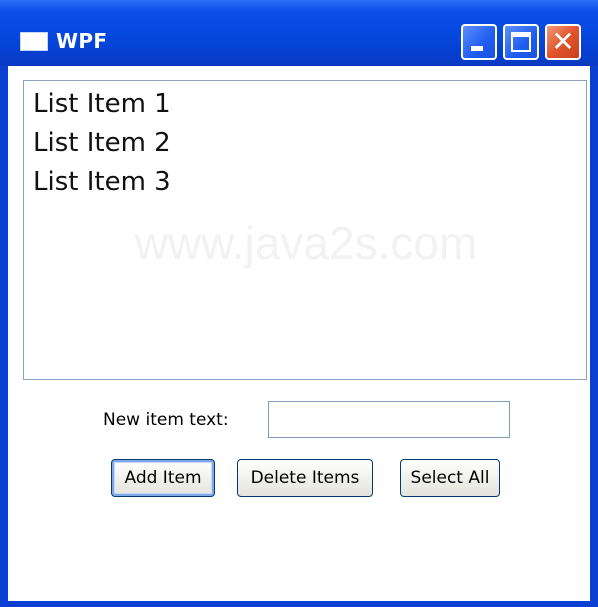 The image size is (598, 607). Describe the element at coordinates (163, 478) in the screenshot. I see `add-item-button: Add Item` at that location.